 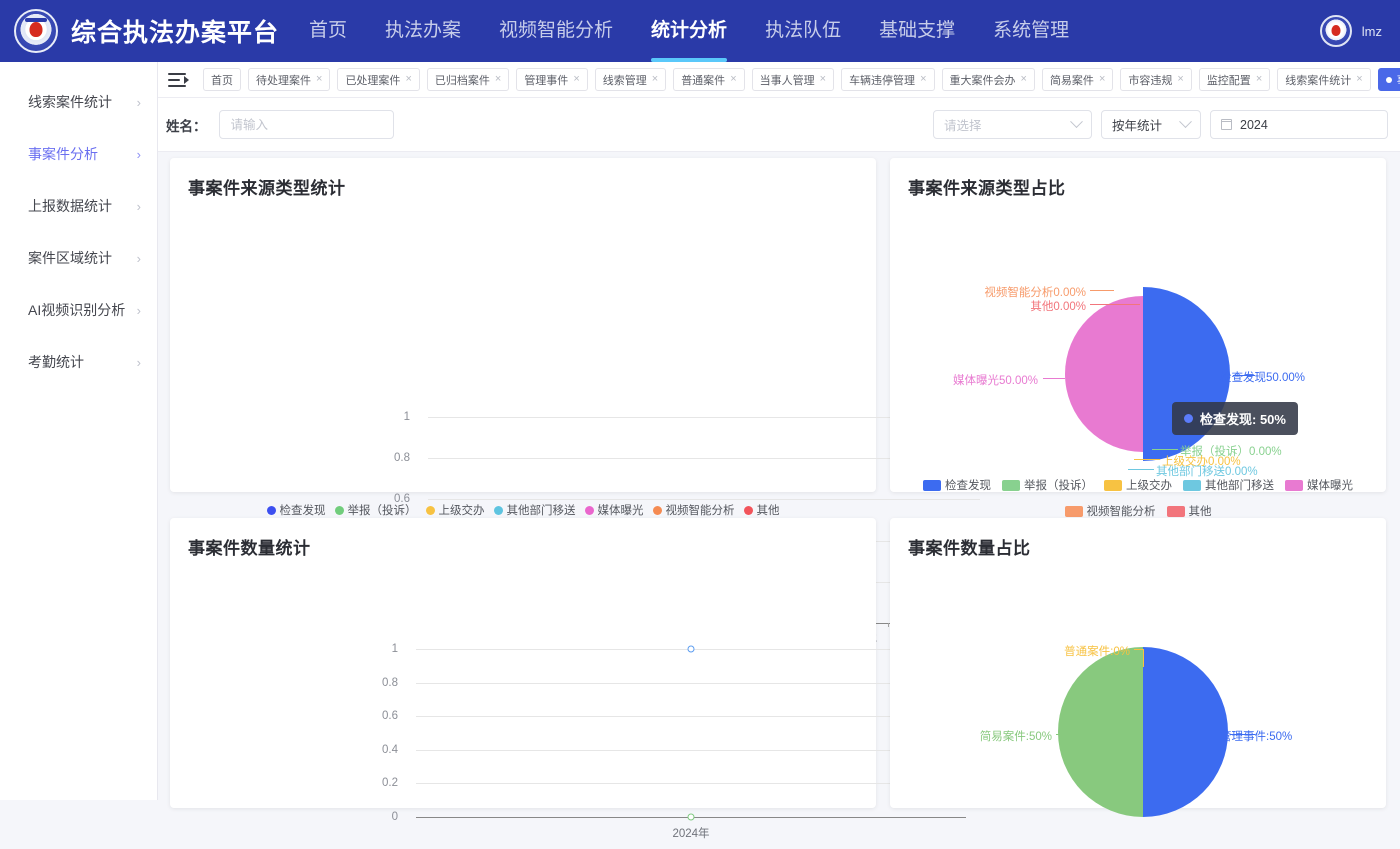 What do you see at coordinates (175, 33) in the screenshot?
I see `app-title: 综合执法办案平台` at bounding box center [175, 33].